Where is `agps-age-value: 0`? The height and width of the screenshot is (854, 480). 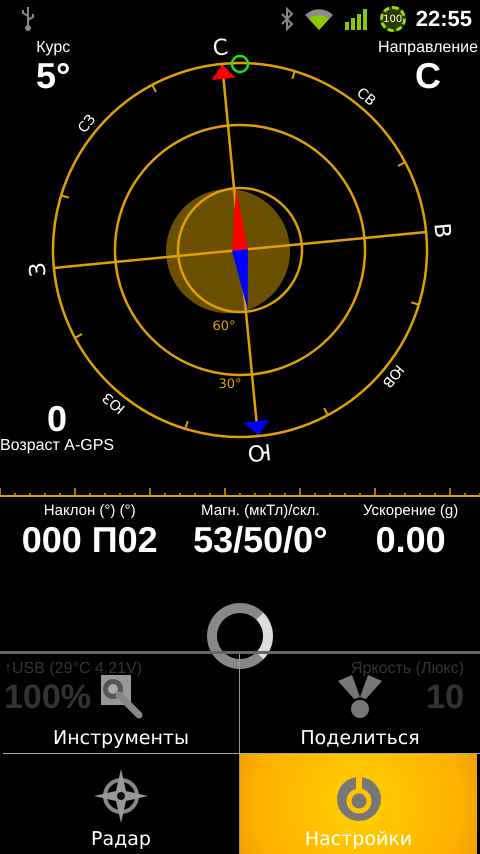
agps-age-value: 0 is located at coordinates (57, 419).